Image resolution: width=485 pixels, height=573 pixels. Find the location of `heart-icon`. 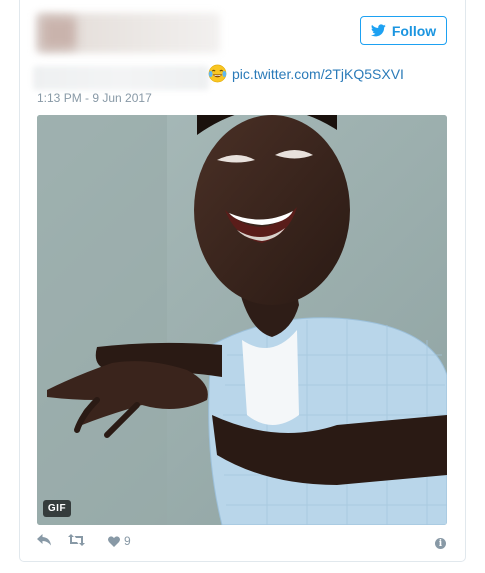

heart-icon is located at coordinates (114, 541).